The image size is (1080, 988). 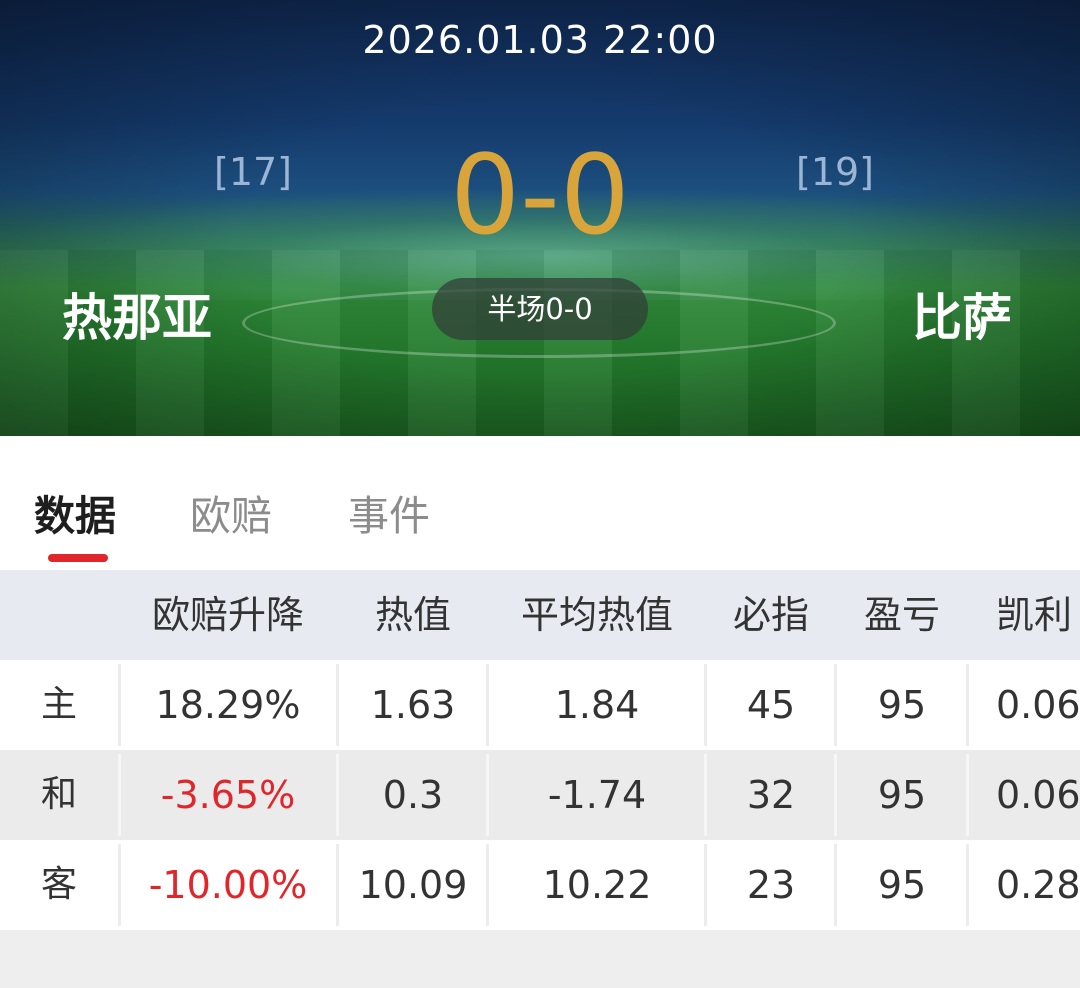 What do you see at coordinates (231, 512) in the screenshot?
I see `tab-odds: 欧赔` at bounding box center [231, 512].